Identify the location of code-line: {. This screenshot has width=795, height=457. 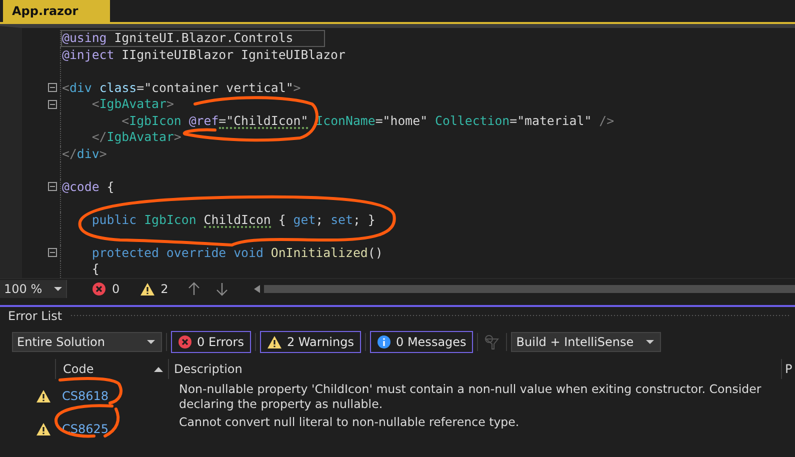
(95, 269).